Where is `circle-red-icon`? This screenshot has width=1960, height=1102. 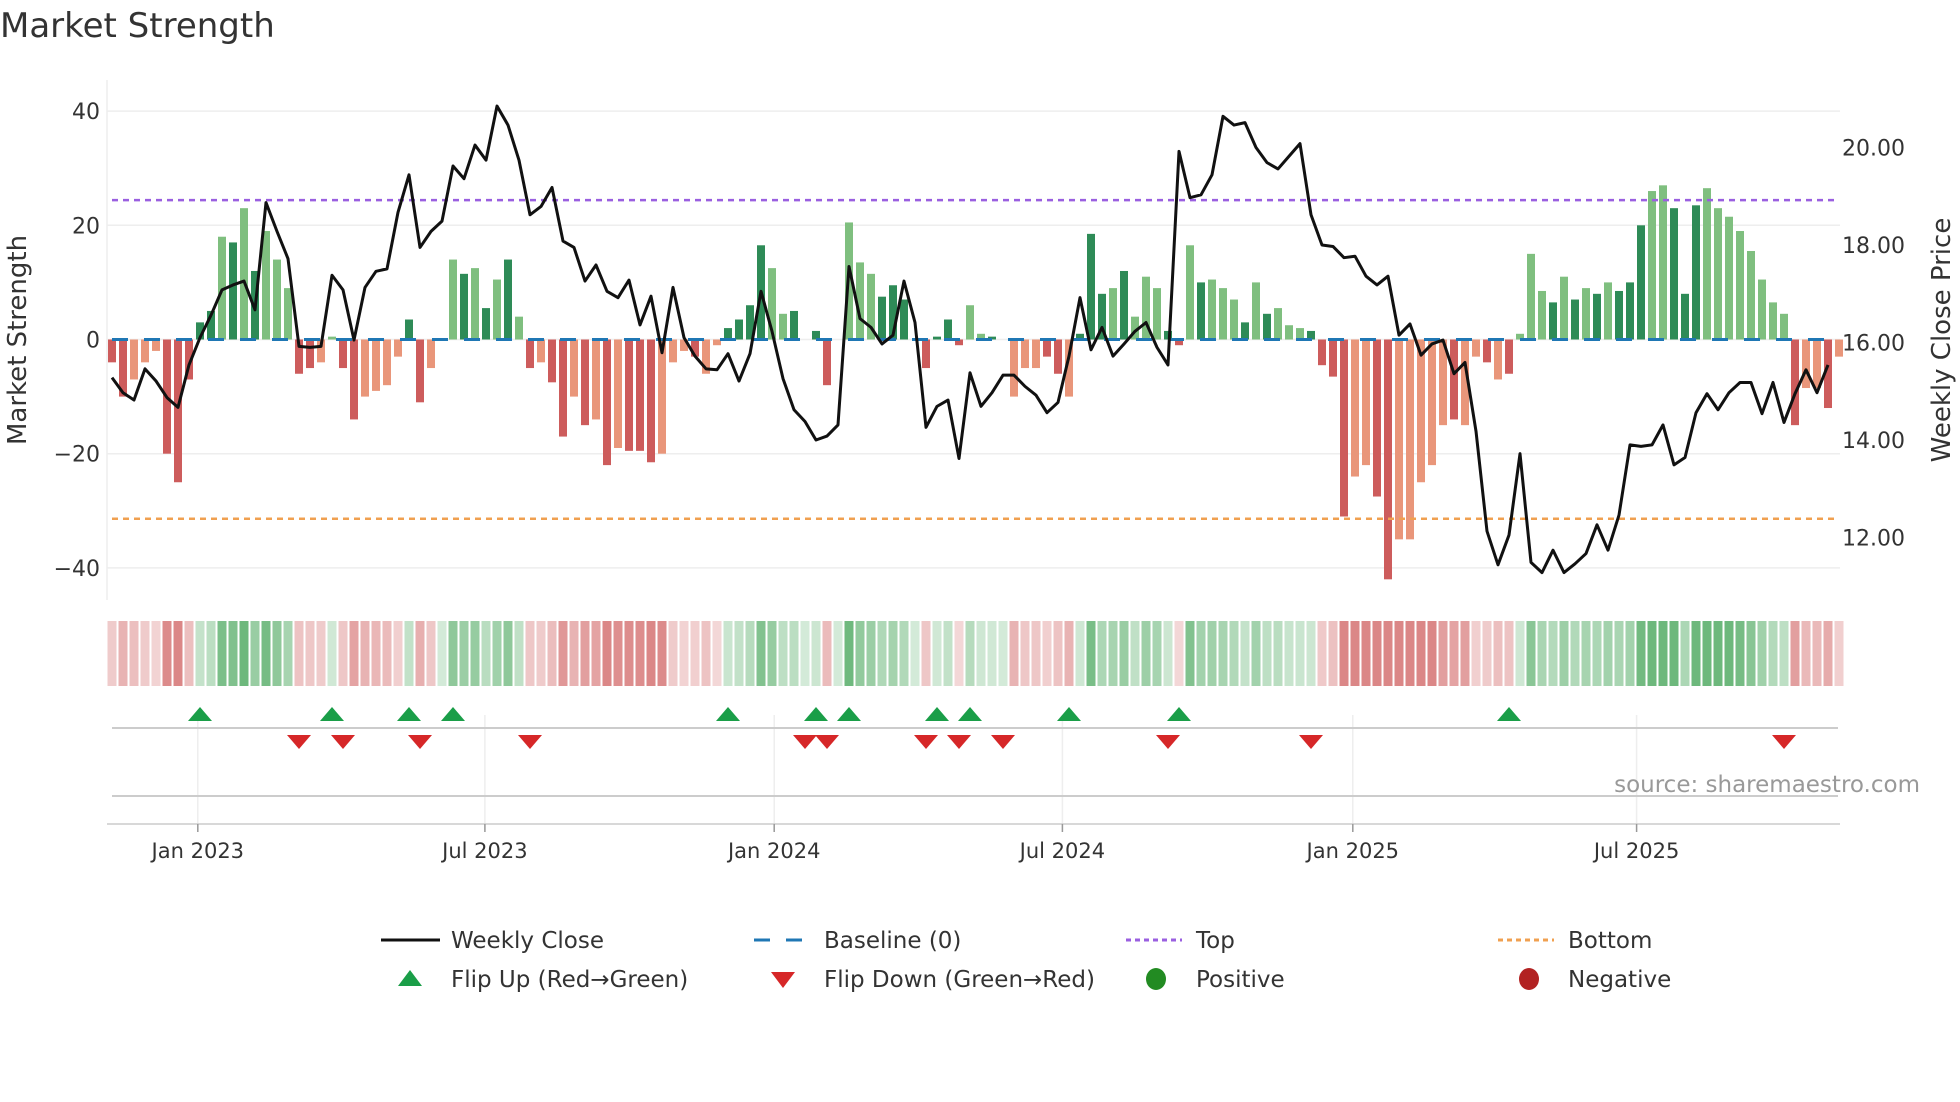
circle-red-icon is located at coordinates (1529, 979).